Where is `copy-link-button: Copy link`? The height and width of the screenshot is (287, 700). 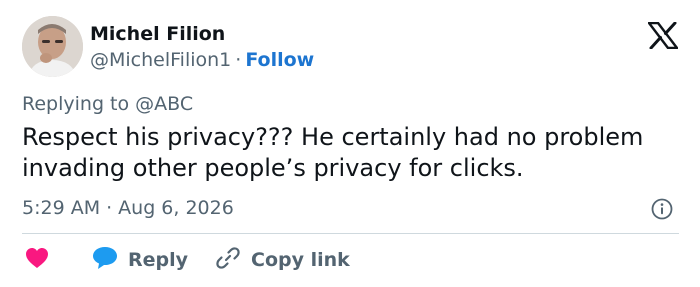 copy-link-button: Copy link is located at coordinates (282, 260).